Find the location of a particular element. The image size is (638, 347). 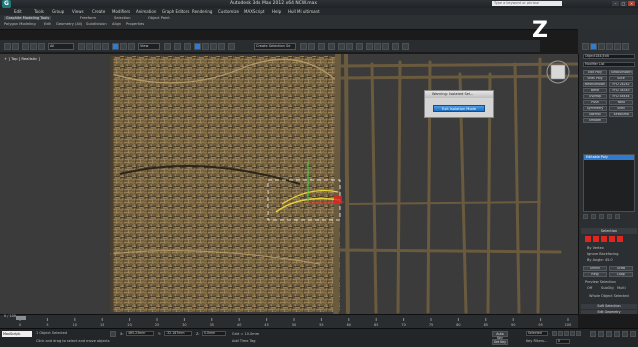

minimize-button: – is located at coordinates (615, 3).